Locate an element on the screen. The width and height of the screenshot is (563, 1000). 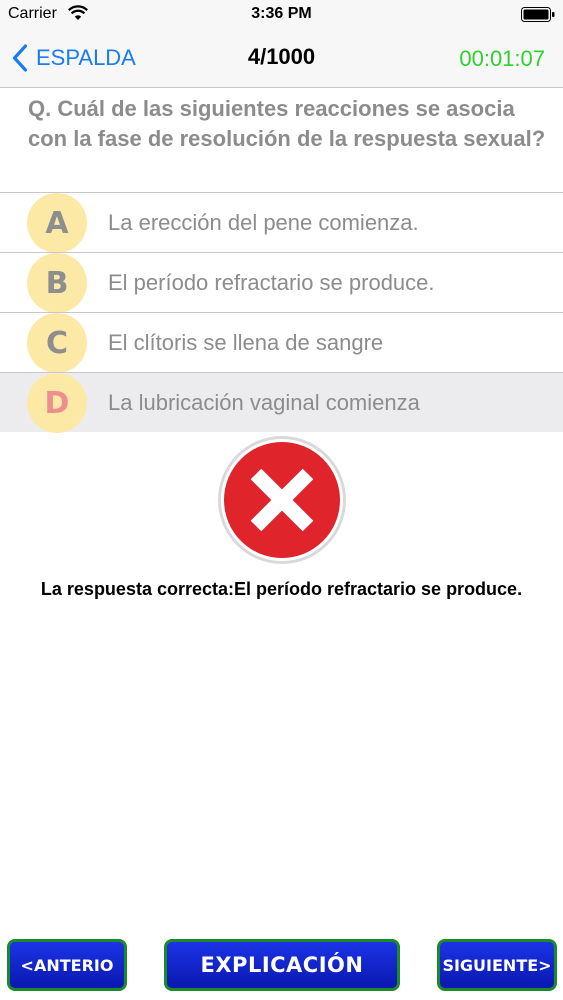
option-b: B El período refractario se produce. is located at coordinates (281, 282).